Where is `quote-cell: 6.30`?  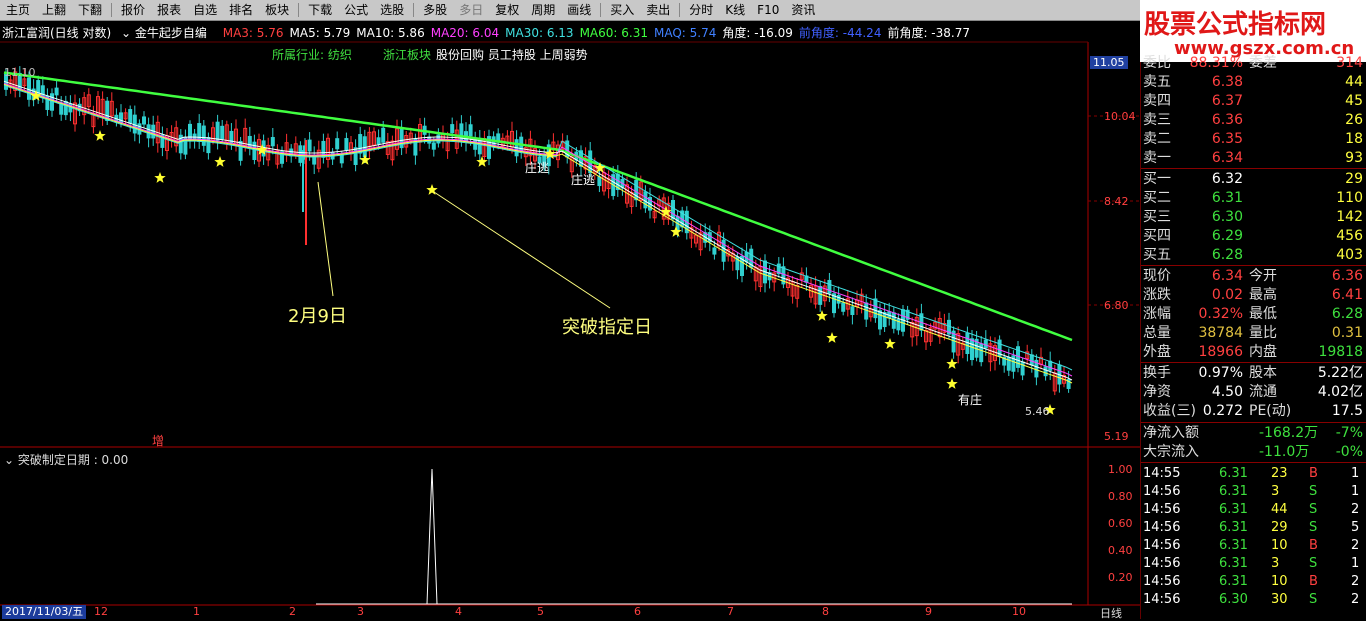 quote-cell: 6.30 is located at coordinates (1227, 217).